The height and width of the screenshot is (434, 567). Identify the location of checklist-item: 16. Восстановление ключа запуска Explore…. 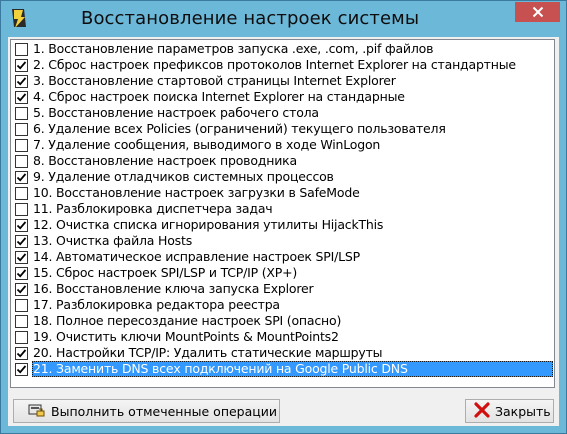
(282, 289).